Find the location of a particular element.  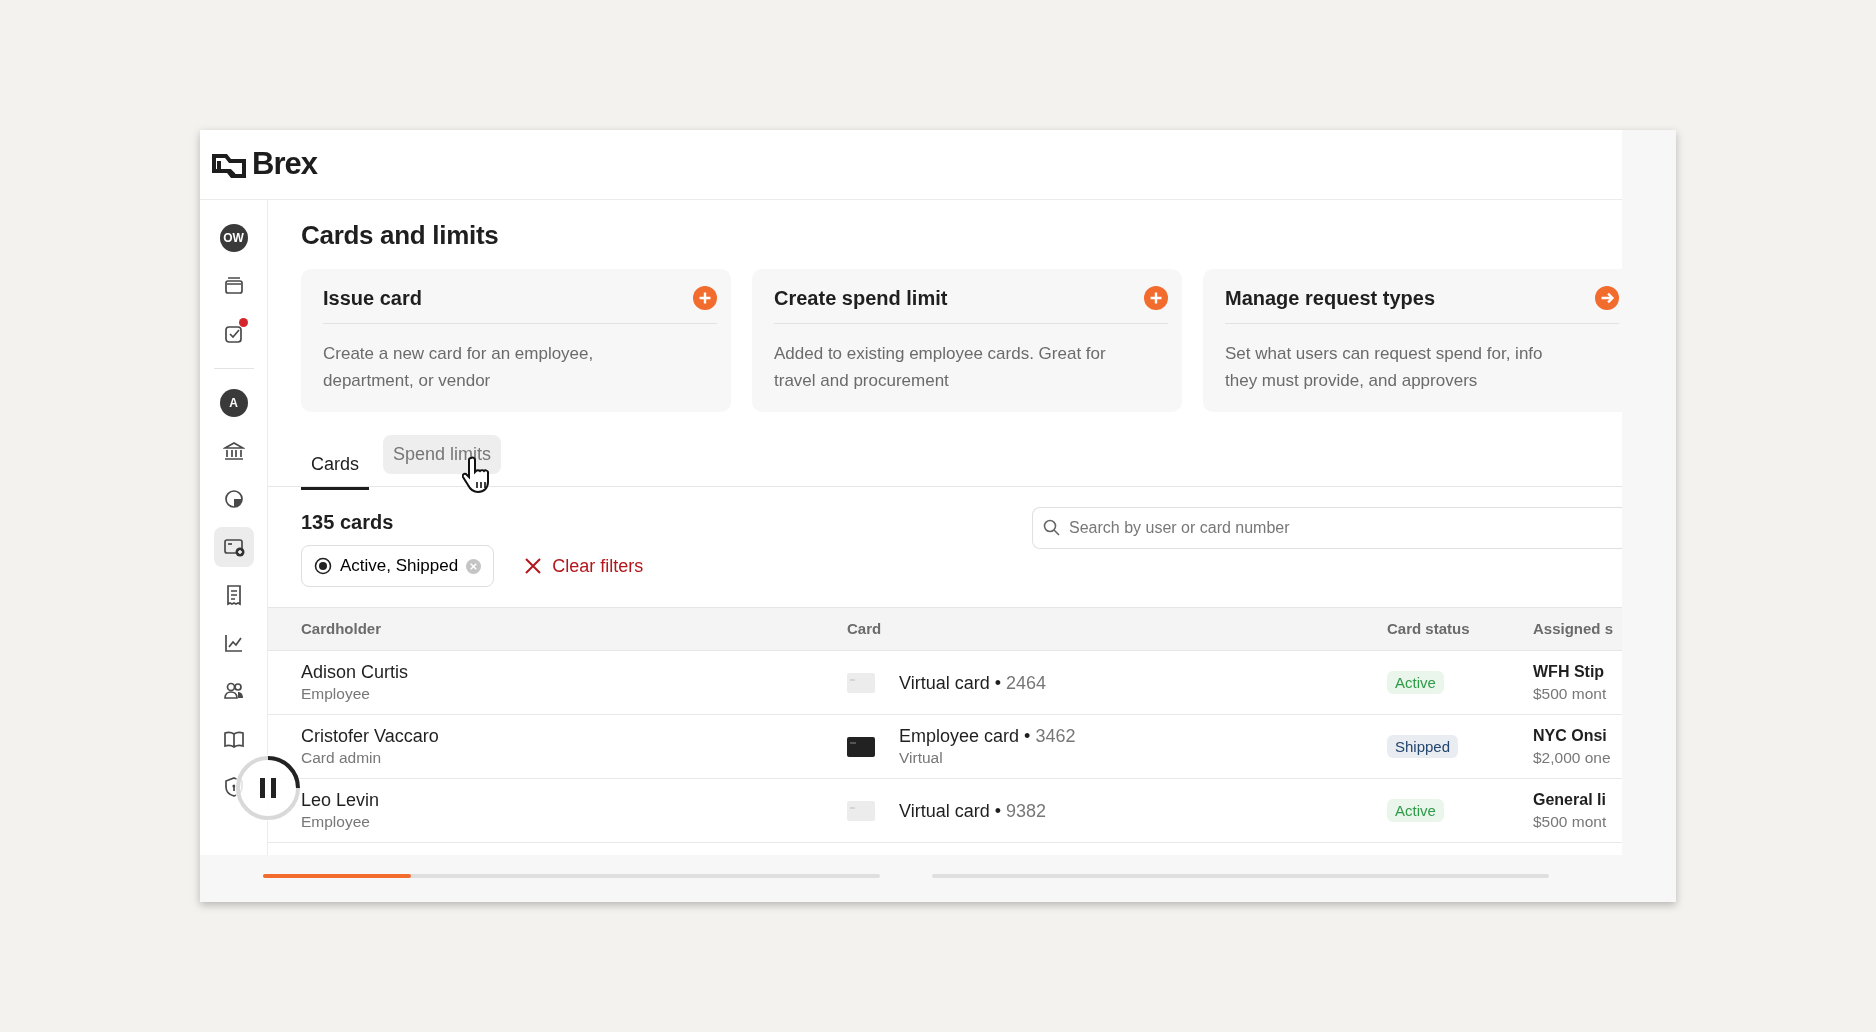

close-icon is located at coordinates (533, 566).